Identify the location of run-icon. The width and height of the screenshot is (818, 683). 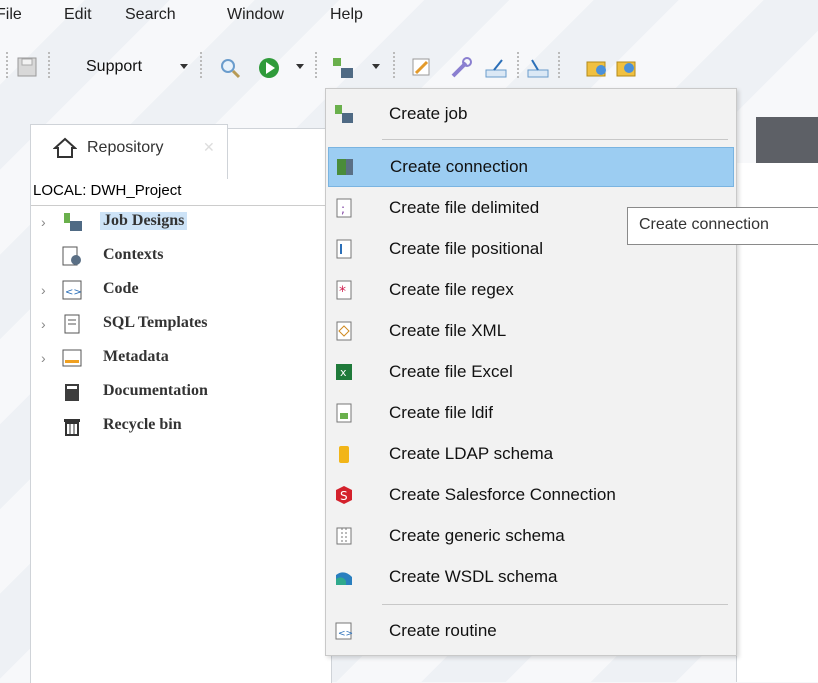
(269, 68).